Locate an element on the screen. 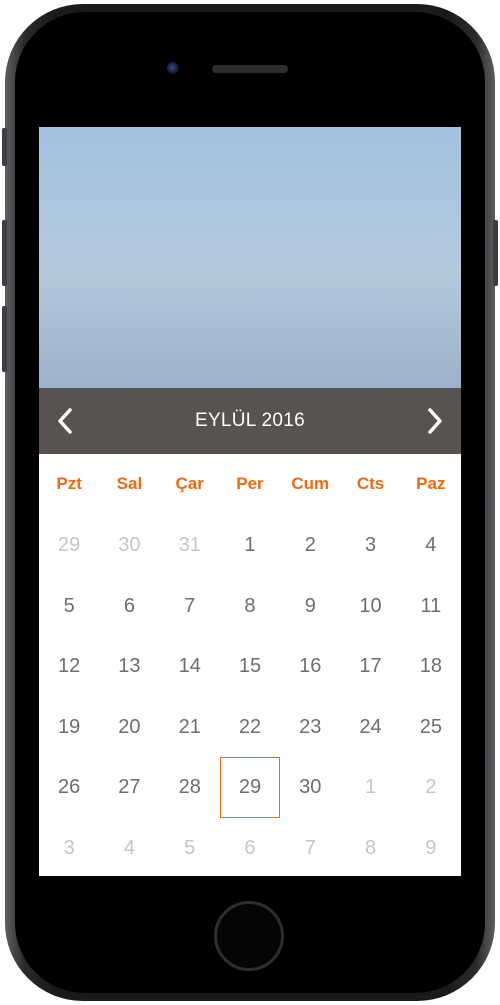  calendar-week-row: 19 20 21 22 23 24 25 is located at coordinates (250, 727).